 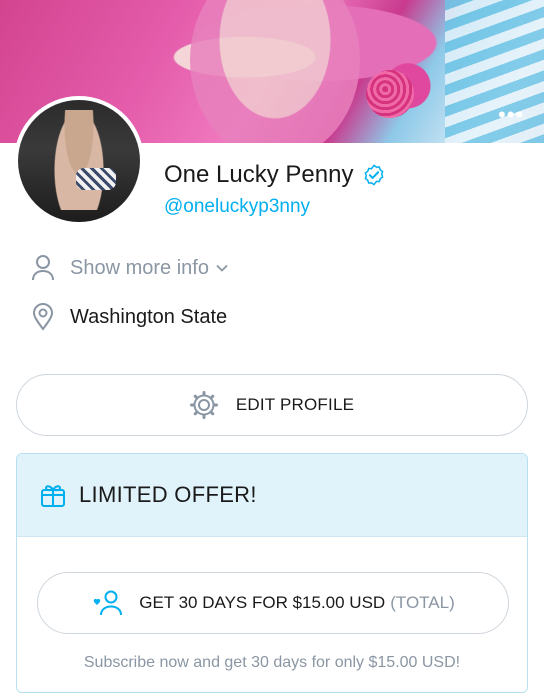 What do you see at coordinates (390, 94) in the screenshot?
I see `cover-art-yarn` at bounding box center [390, 94].